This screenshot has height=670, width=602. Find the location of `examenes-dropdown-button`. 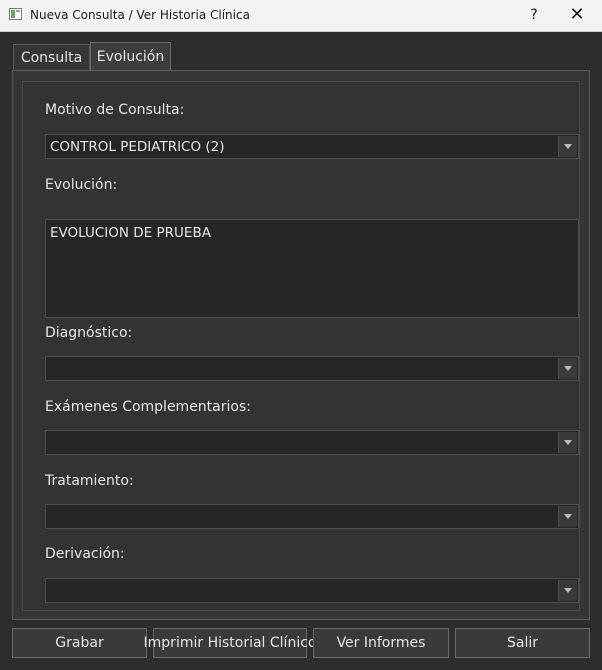

examenes-dropdown-button is located at coordinates (567, 442).